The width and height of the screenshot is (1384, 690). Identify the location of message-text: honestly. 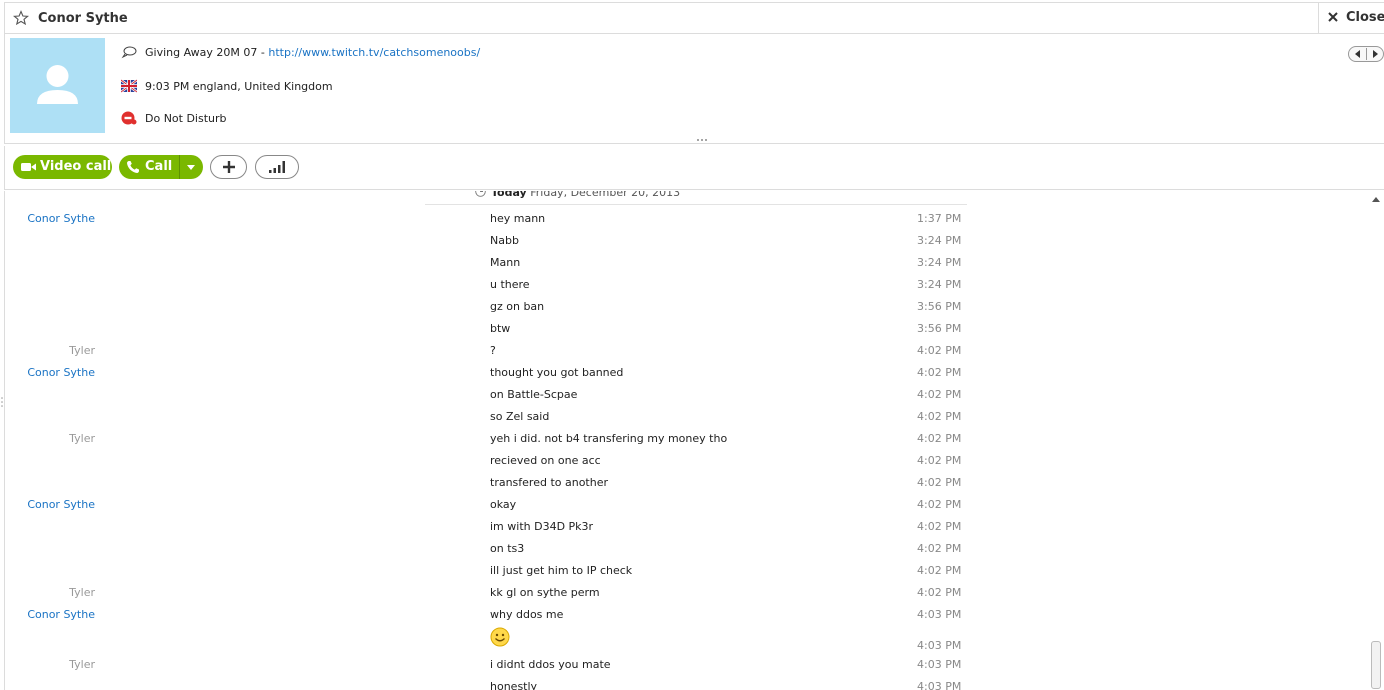
(514, 685).